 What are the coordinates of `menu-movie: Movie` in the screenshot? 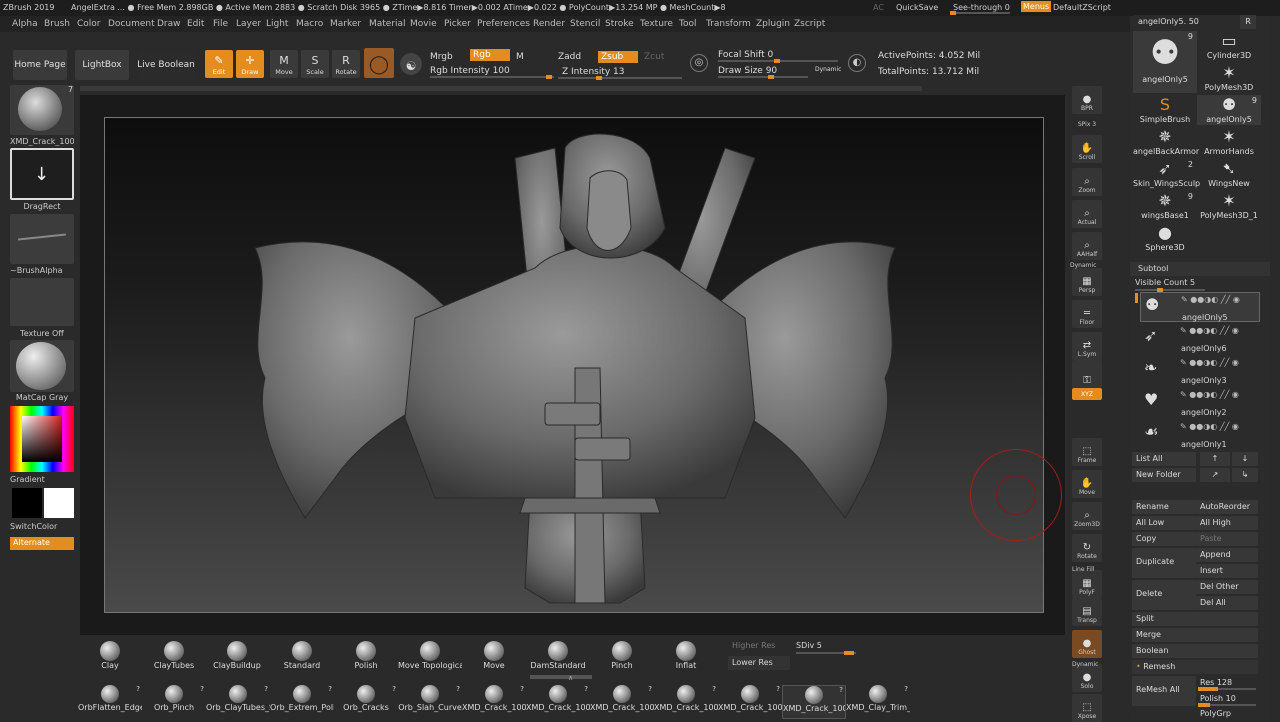 It's located at (423, 24).